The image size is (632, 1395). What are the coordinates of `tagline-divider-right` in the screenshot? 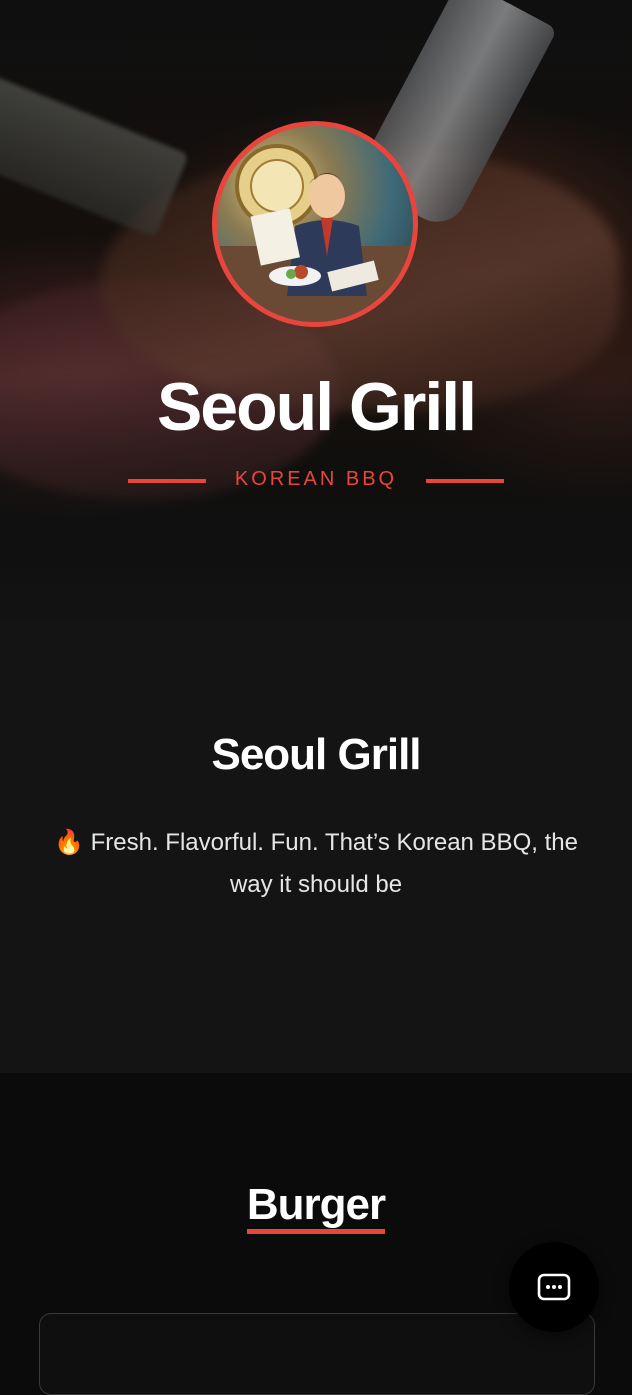 It's located at (465, 481).